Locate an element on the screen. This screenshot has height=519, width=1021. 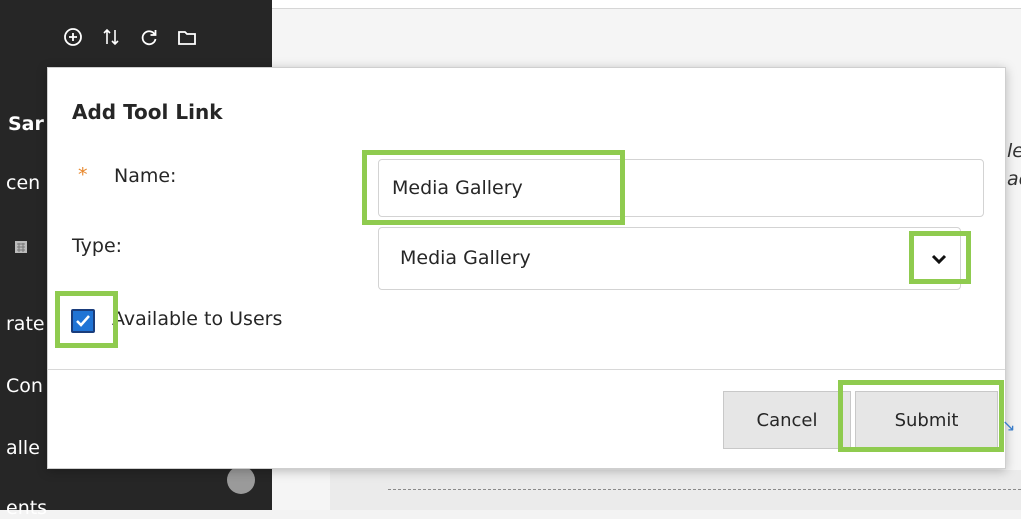
available-to-users-checkbox is located at coordinates (83, 321).